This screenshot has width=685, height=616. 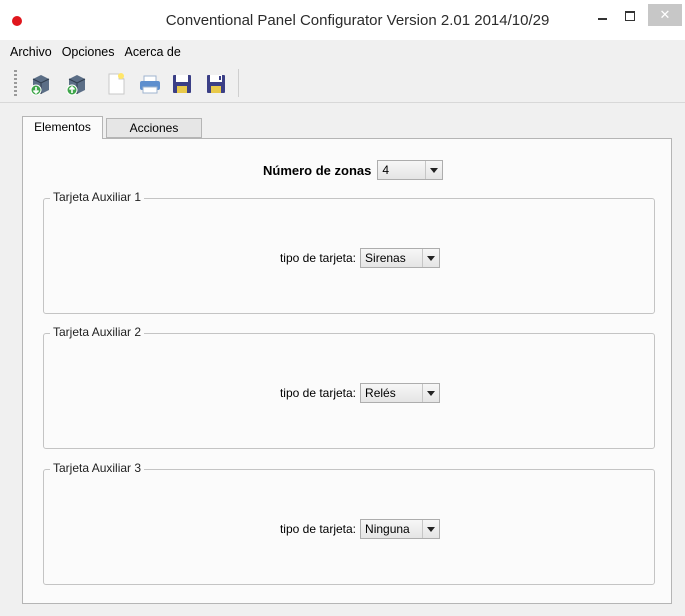 I want to click on card-type-value: Ninguna, so click(x=392, y=529).